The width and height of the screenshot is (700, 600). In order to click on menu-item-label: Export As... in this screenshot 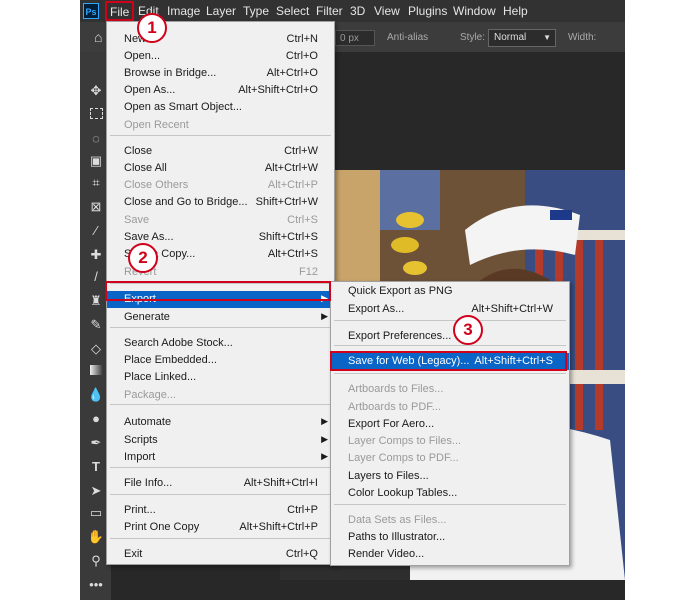, I will do `click(376, 309)`.